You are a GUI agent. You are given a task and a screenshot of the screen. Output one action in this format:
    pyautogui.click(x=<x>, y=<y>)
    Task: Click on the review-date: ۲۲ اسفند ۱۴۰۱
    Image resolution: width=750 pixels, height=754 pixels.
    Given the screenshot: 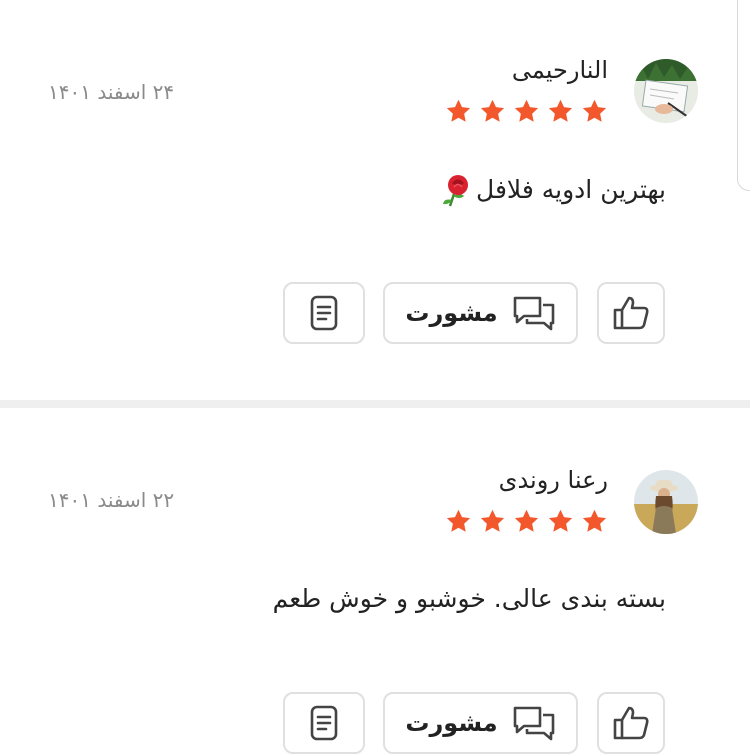 What is the action you would take?
    pyautogui.click(x=111, y=500)
    